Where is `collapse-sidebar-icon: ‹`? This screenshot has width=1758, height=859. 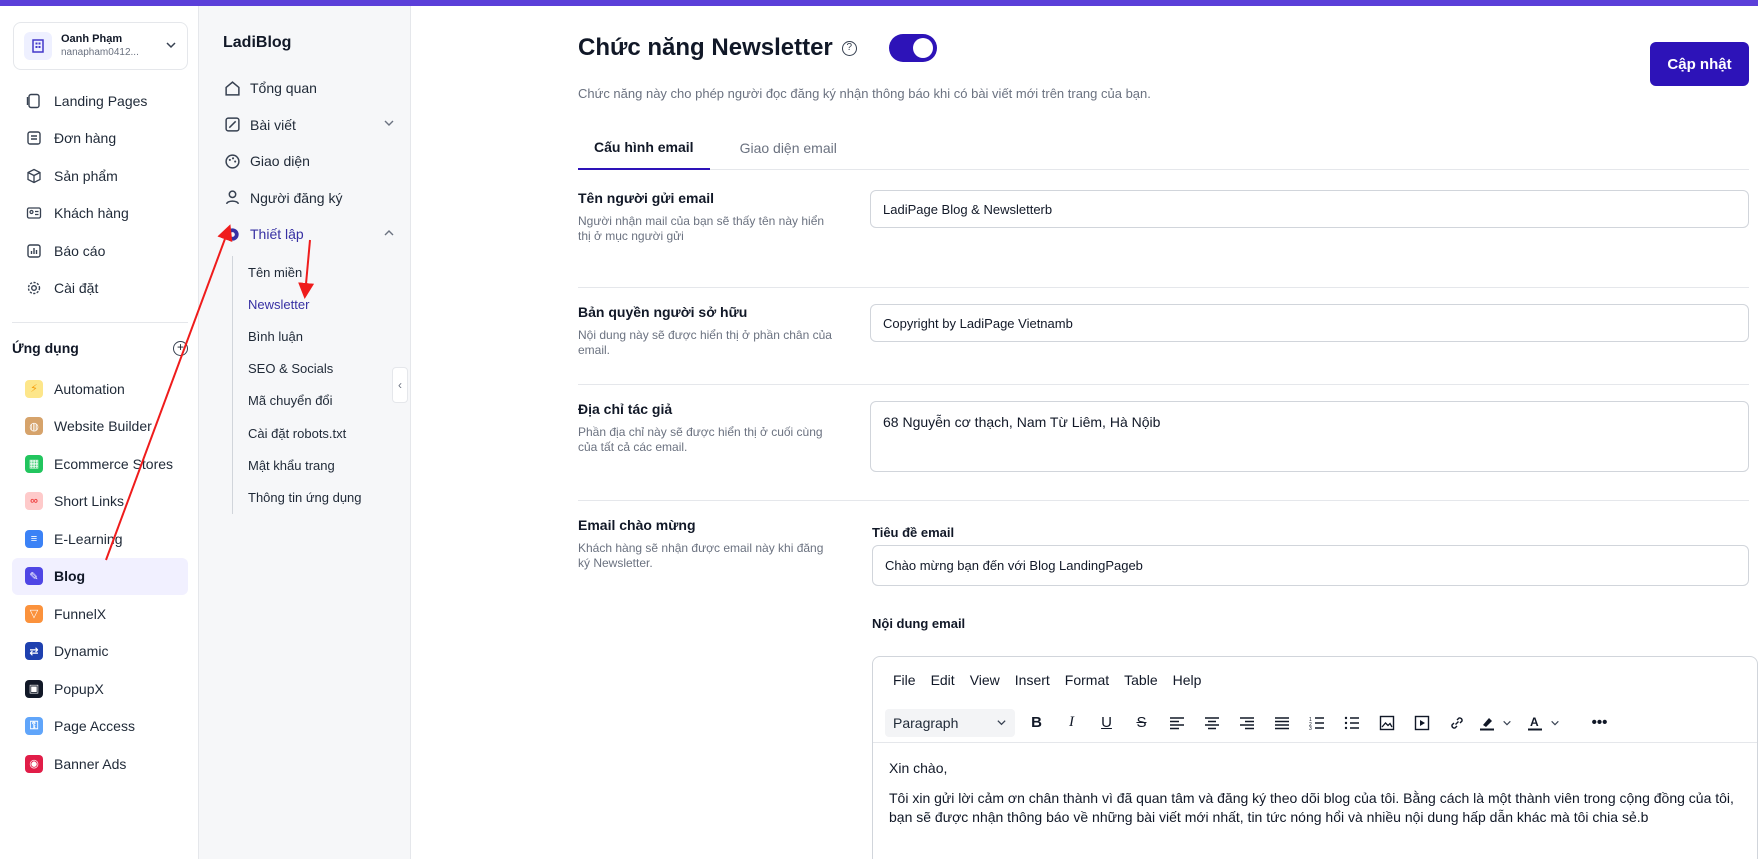 collapse-sidebar-icon: ‹ is located at coordinates (400, 385).